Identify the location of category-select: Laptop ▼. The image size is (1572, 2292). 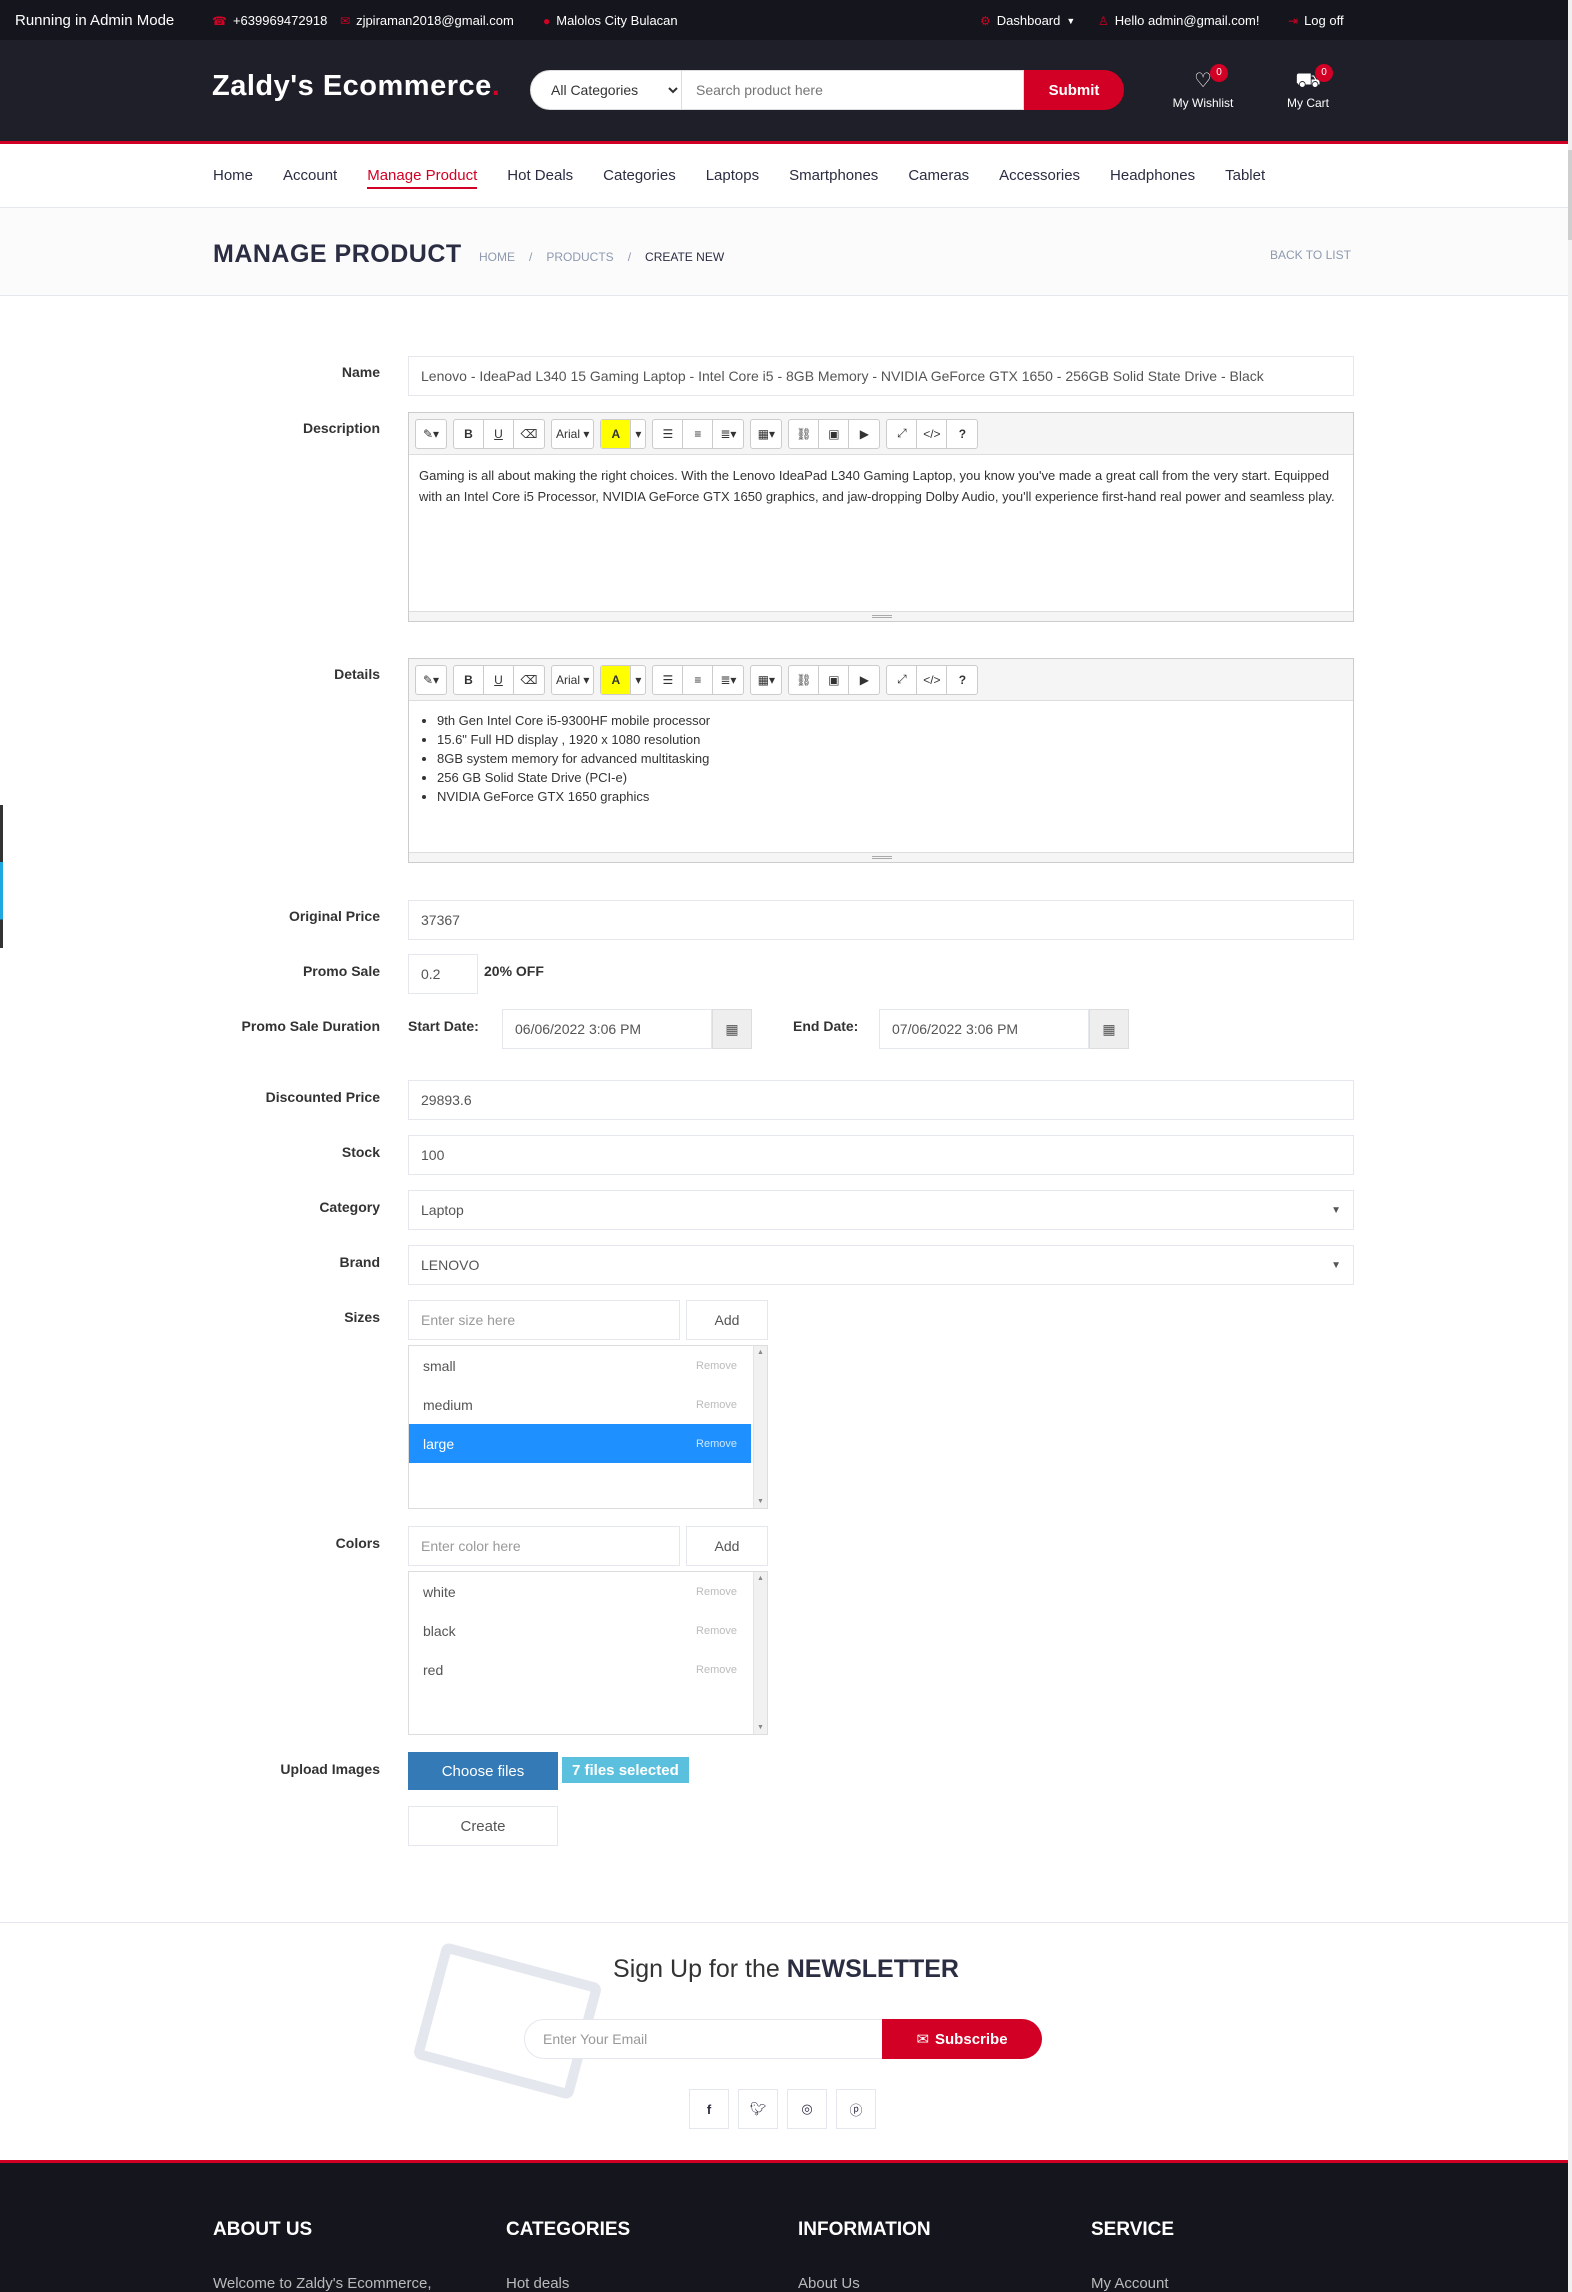
(881, 1210).